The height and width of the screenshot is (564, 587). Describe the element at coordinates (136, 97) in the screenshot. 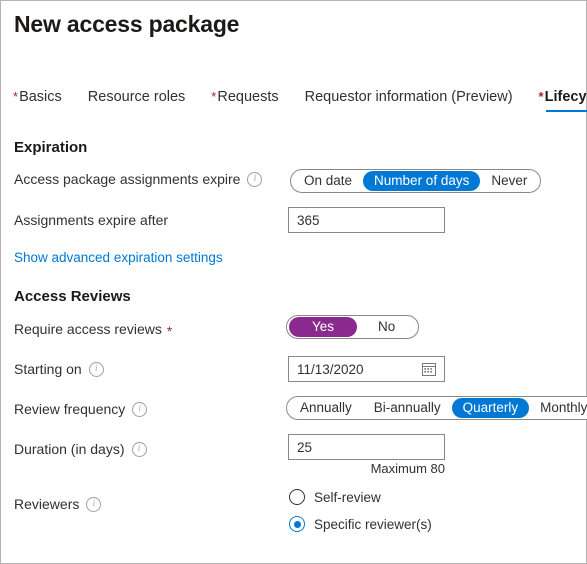

I see `tab-label: Resource roles` at that location.